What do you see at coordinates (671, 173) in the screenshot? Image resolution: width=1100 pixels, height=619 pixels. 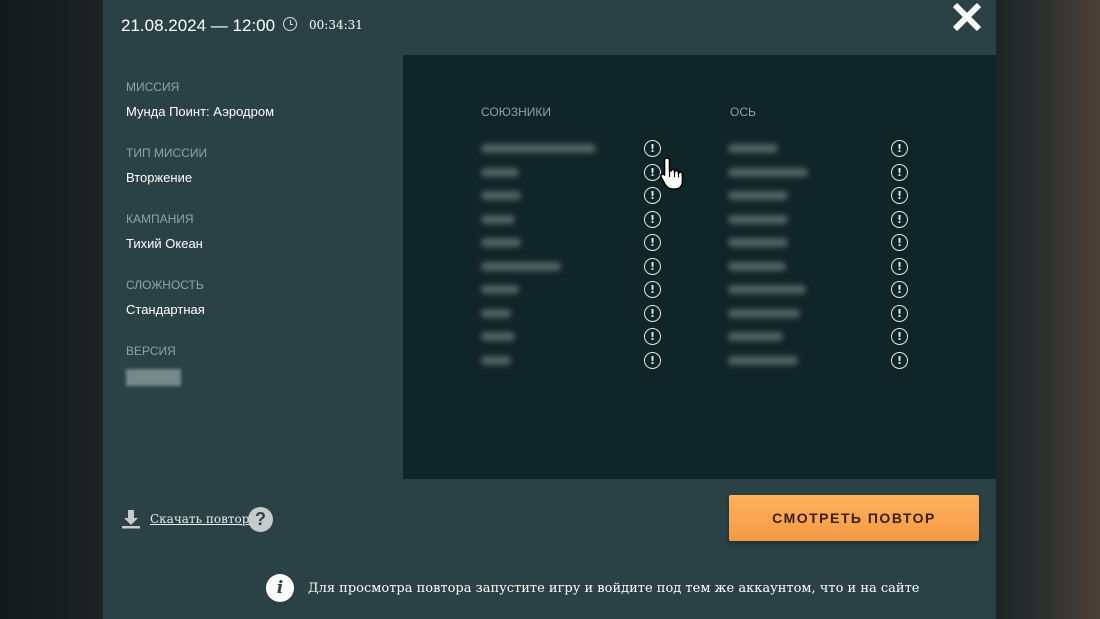 I see `hand-pointer-icon` at bounding box center [671, 173].